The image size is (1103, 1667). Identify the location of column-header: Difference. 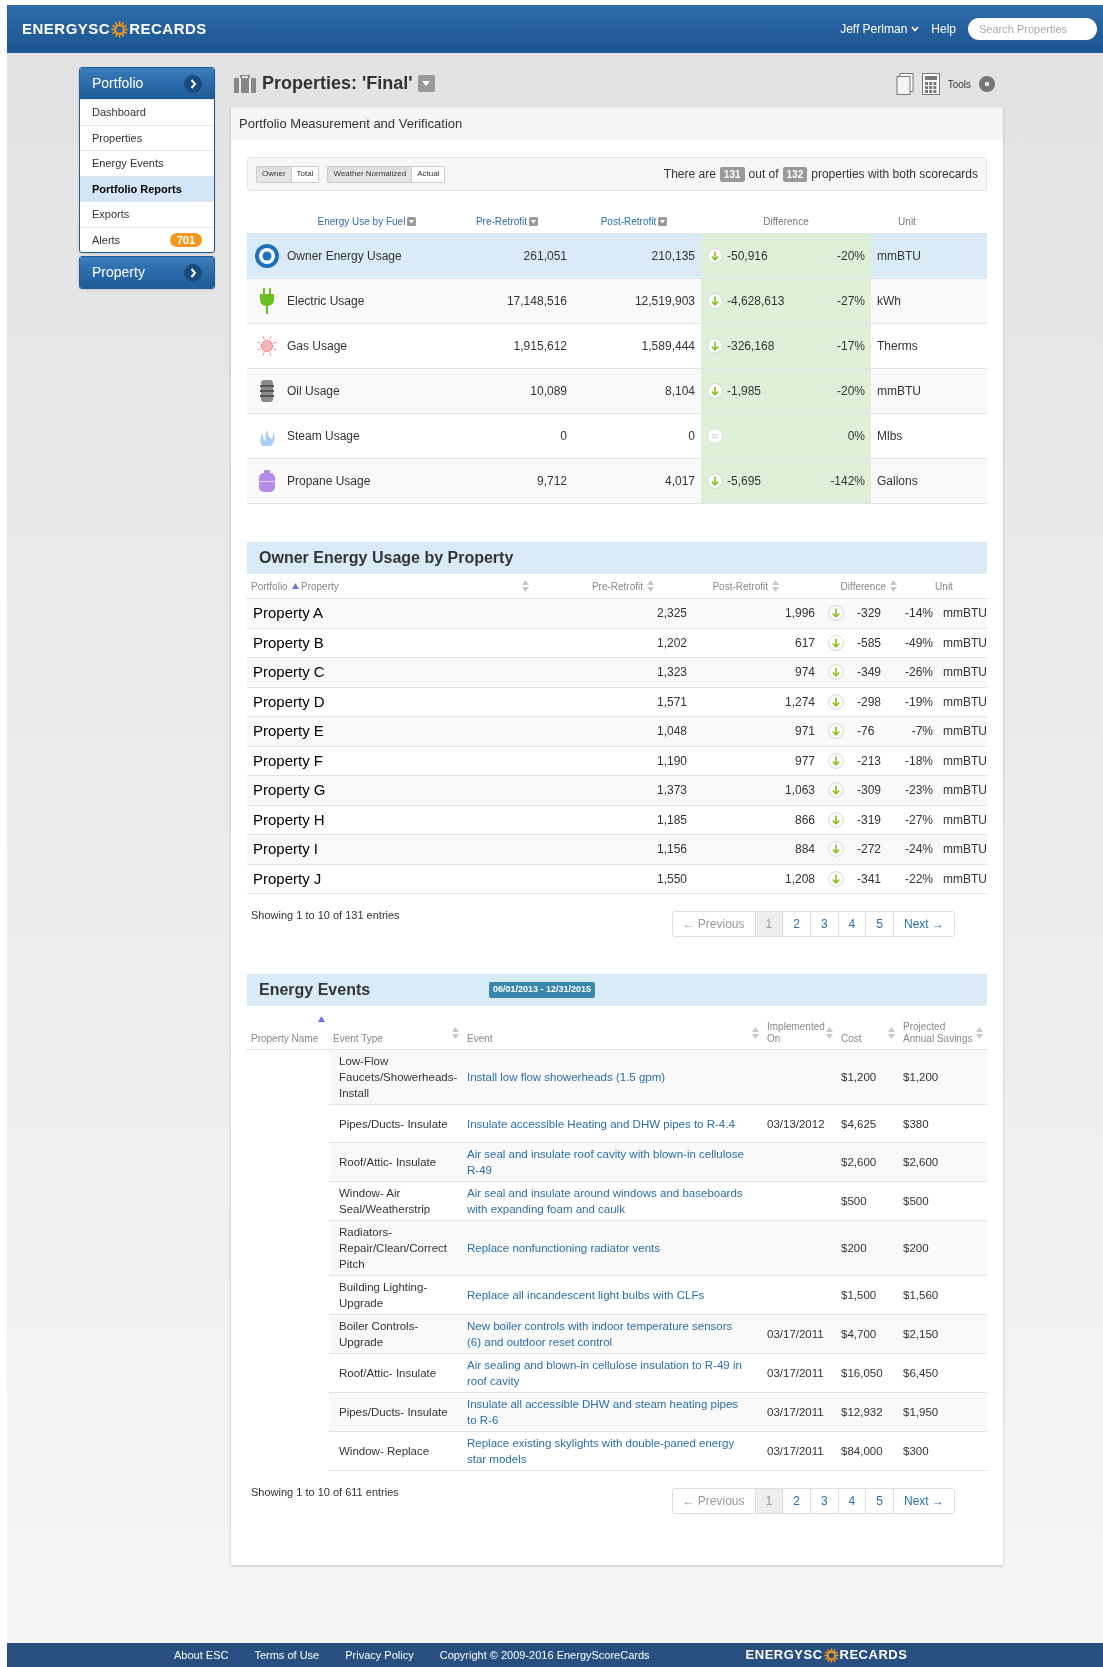
(863, 586).